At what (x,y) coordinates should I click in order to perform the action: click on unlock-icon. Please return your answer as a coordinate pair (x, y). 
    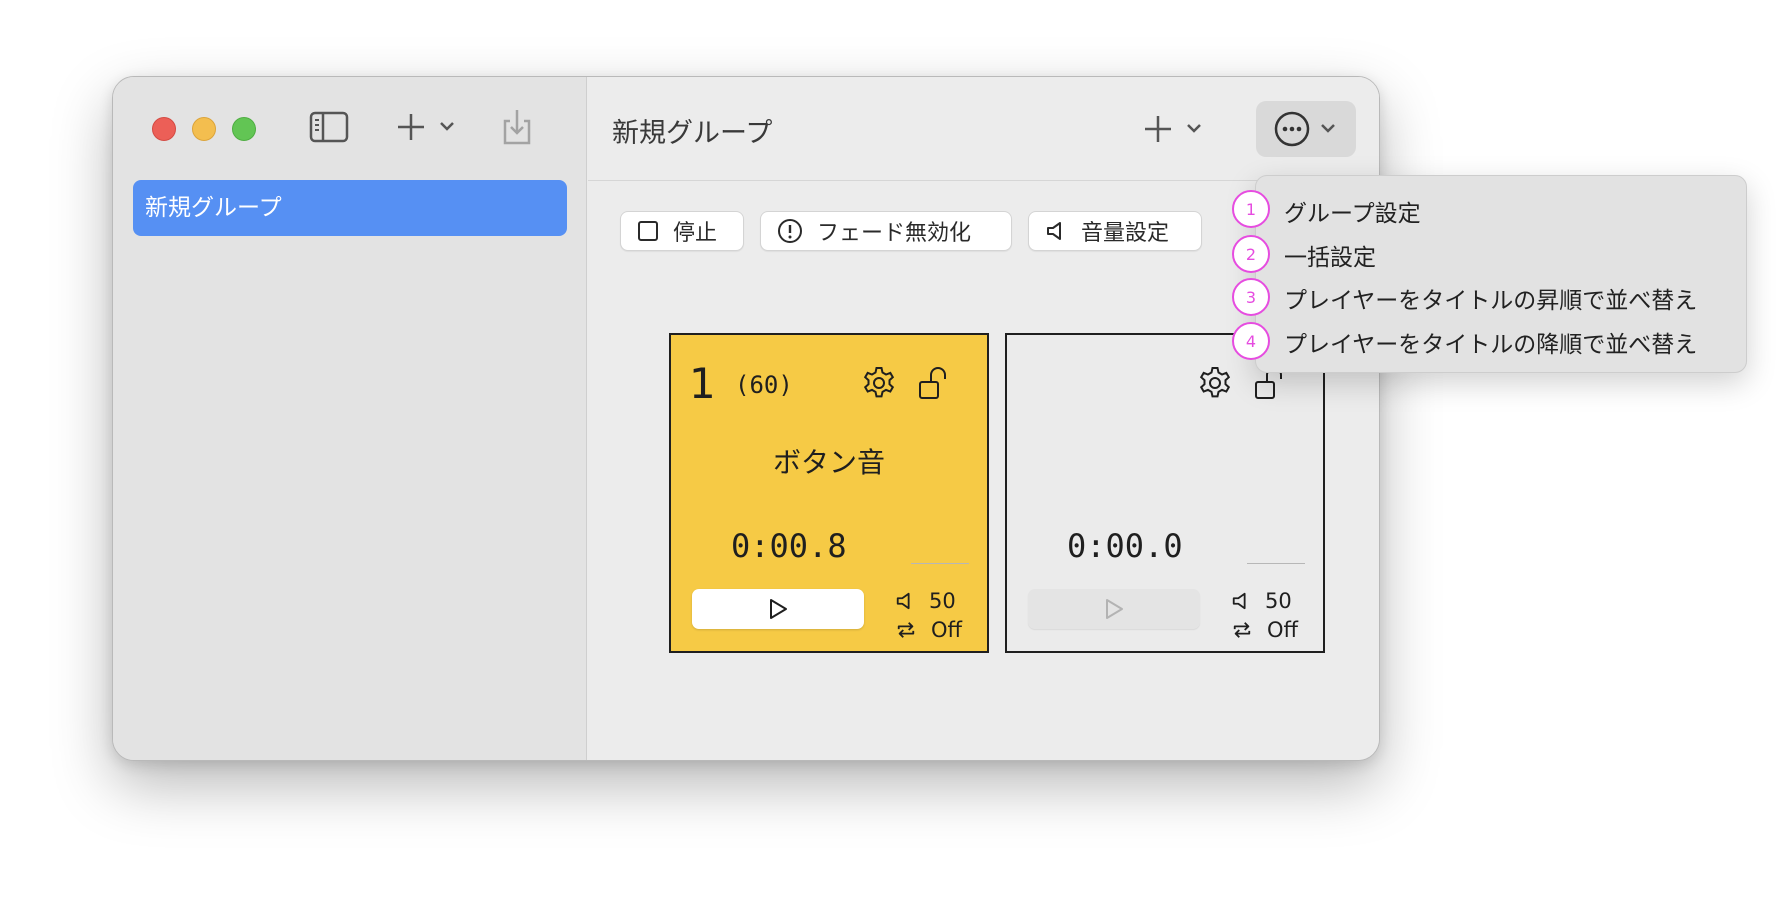
    Looking at the image, I should click on (935, 383).